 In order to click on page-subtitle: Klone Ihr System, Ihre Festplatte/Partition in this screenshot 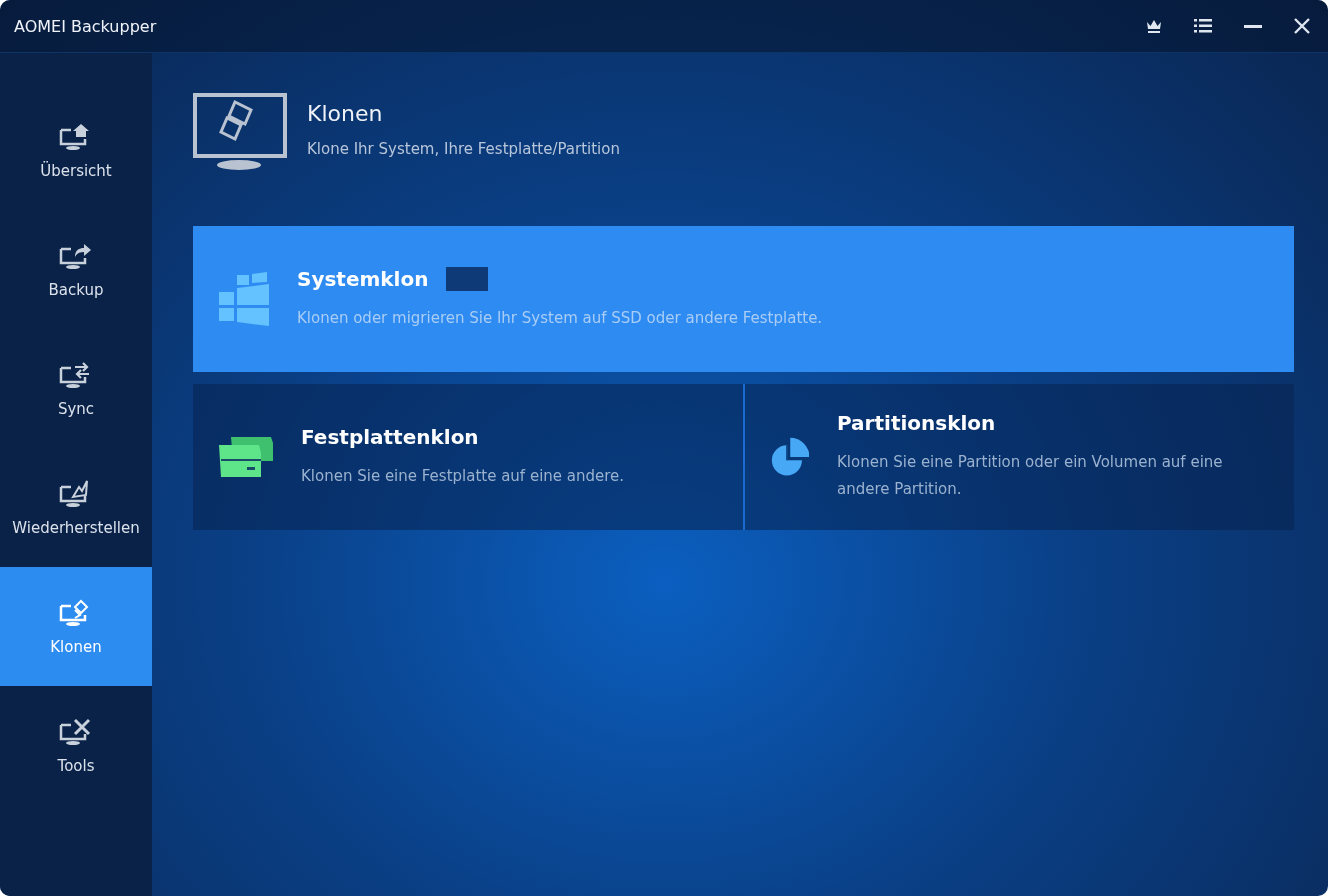, I will do `click(463, 149)`.